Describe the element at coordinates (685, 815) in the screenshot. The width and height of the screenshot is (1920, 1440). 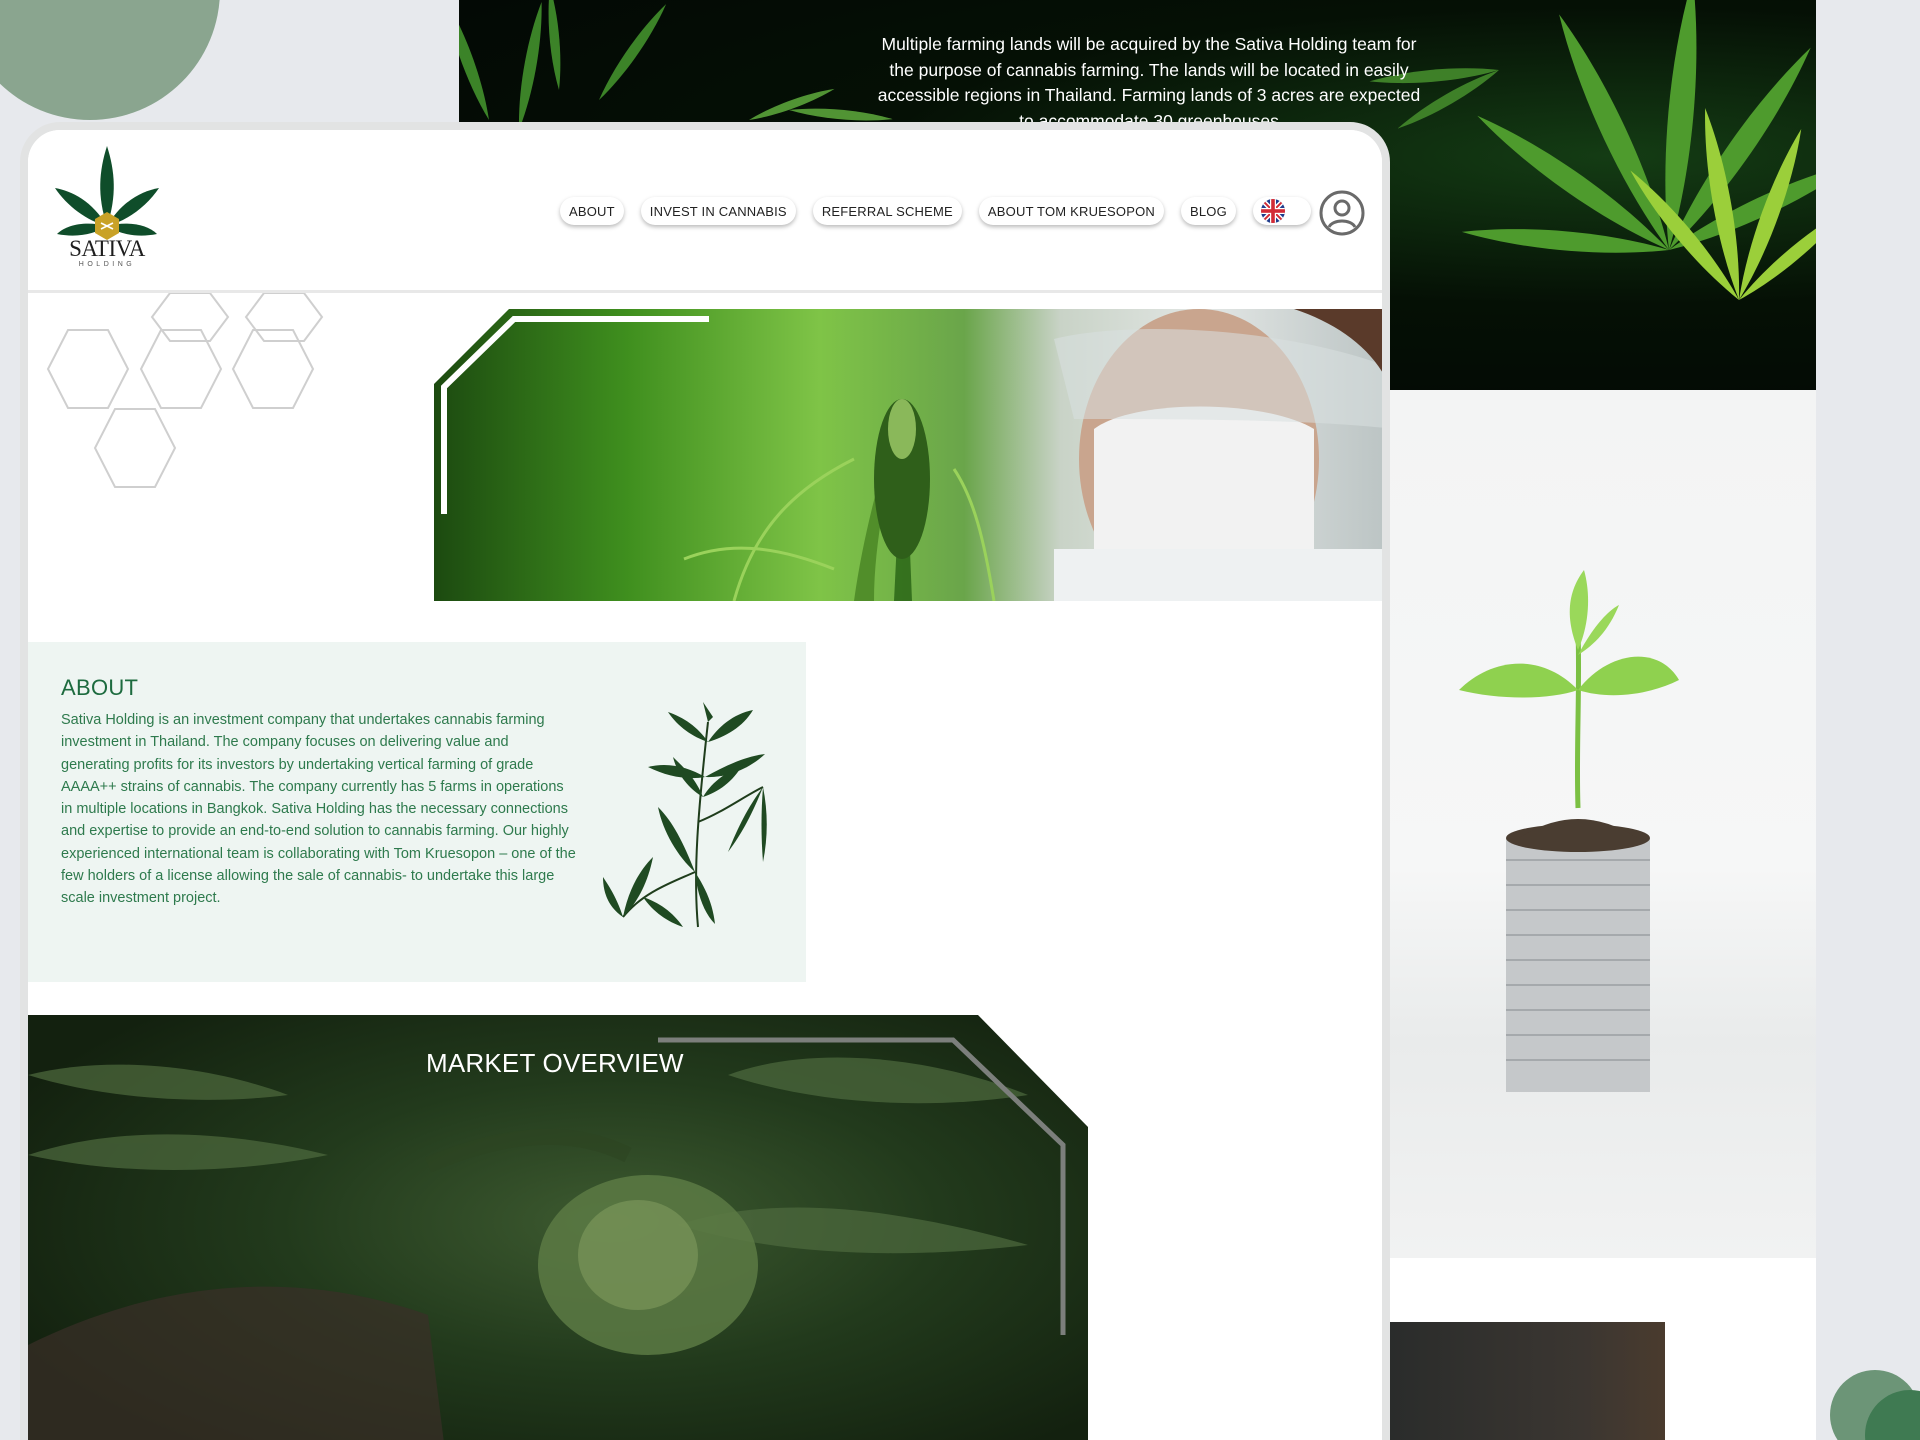
I see `cannabis-plant-icon` at that location.